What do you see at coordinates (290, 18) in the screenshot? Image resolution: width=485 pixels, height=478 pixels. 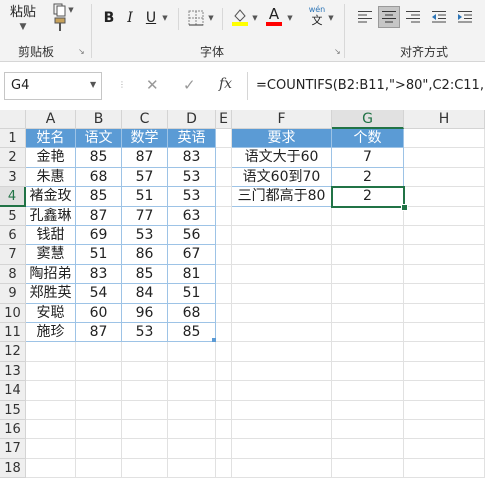 I see `font-color-dropdown-chevron-icon: ▼` at bounding box center [290, 18].